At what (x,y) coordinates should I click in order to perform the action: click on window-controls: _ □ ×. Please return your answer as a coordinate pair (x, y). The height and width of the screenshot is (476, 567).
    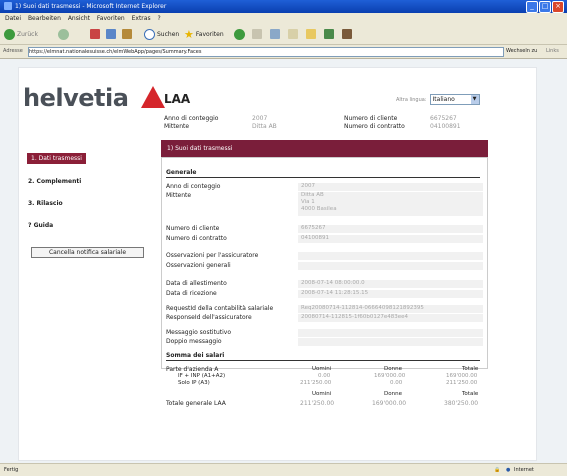
    Looking at the image, I should click on (545, 7).